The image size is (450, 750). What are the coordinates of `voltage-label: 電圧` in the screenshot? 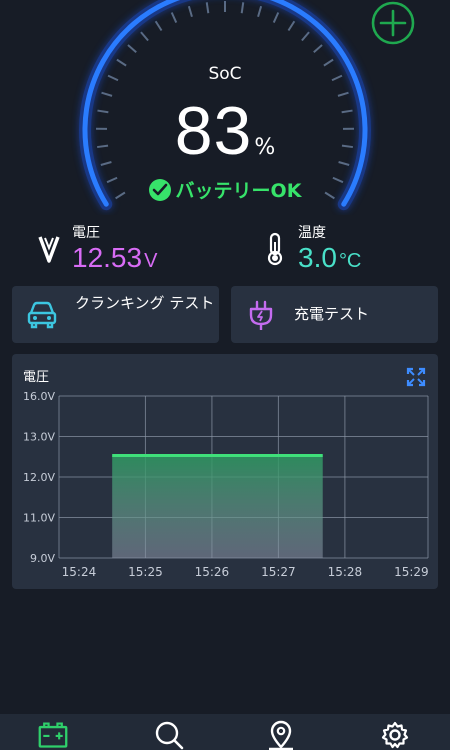 It's located at (86, 233).